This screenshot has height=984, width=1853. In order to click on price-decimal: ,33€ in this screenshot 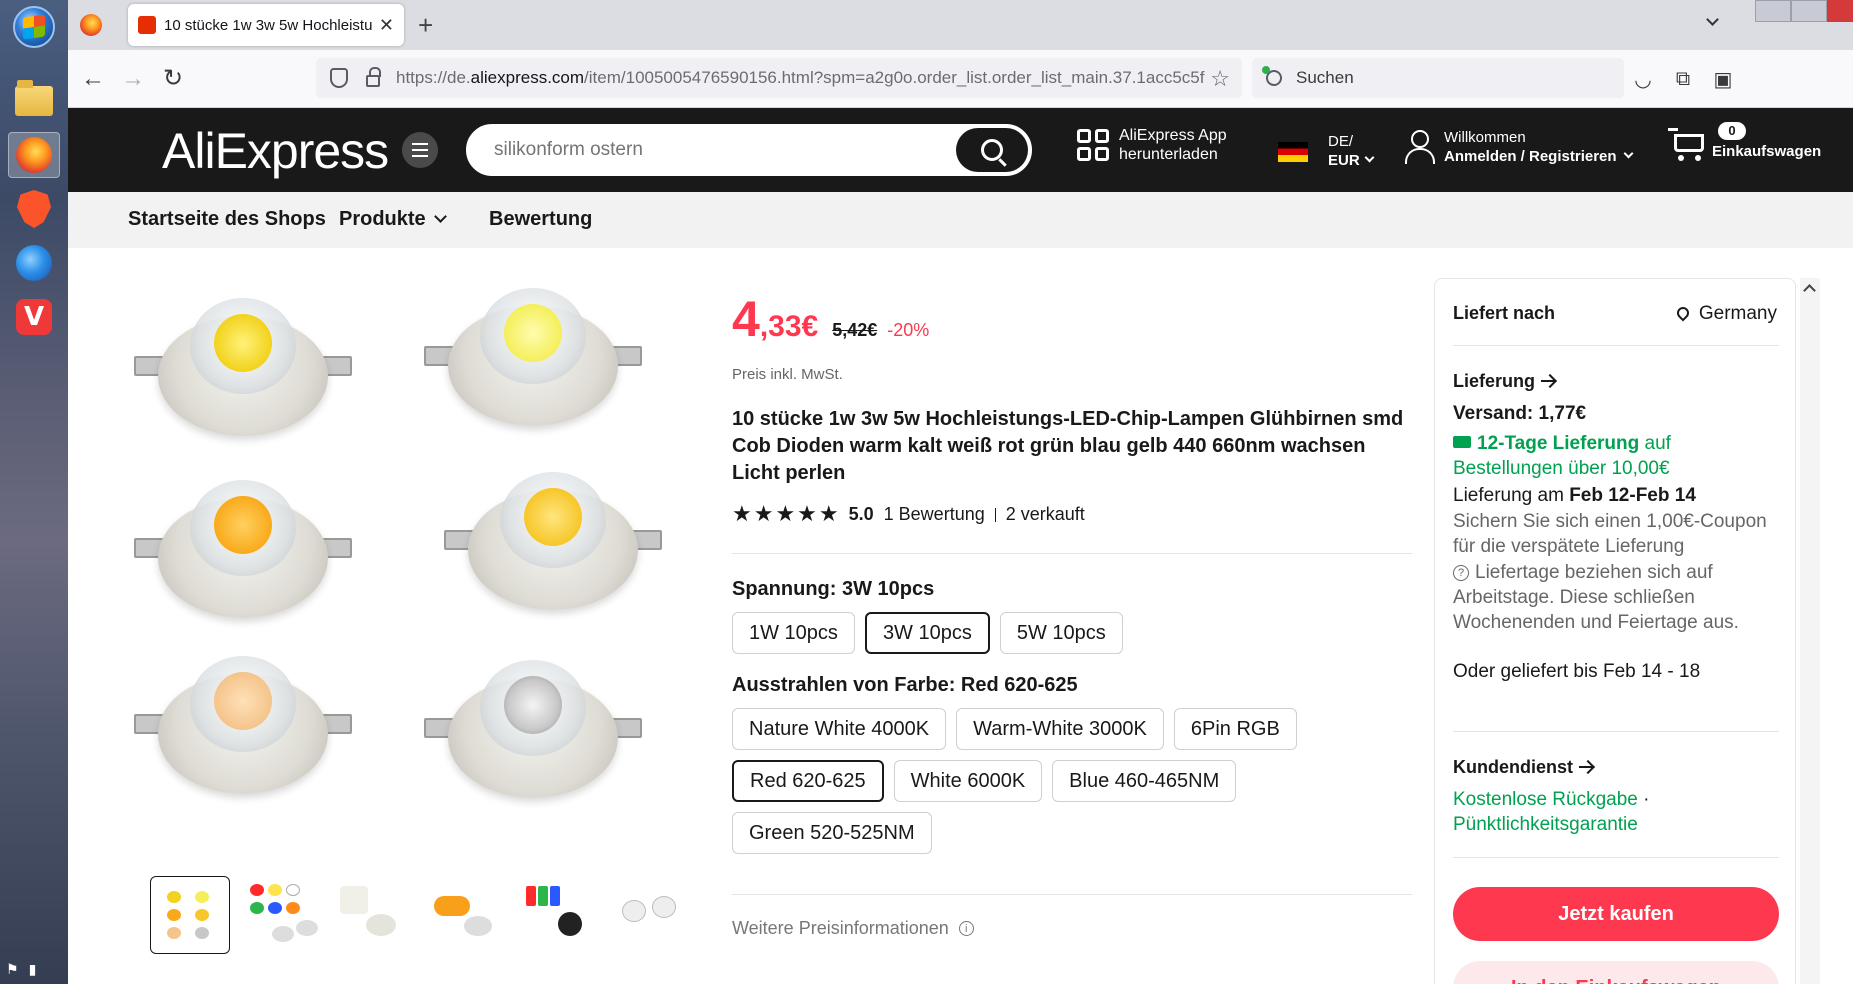, I will do `click(789, 326)`.